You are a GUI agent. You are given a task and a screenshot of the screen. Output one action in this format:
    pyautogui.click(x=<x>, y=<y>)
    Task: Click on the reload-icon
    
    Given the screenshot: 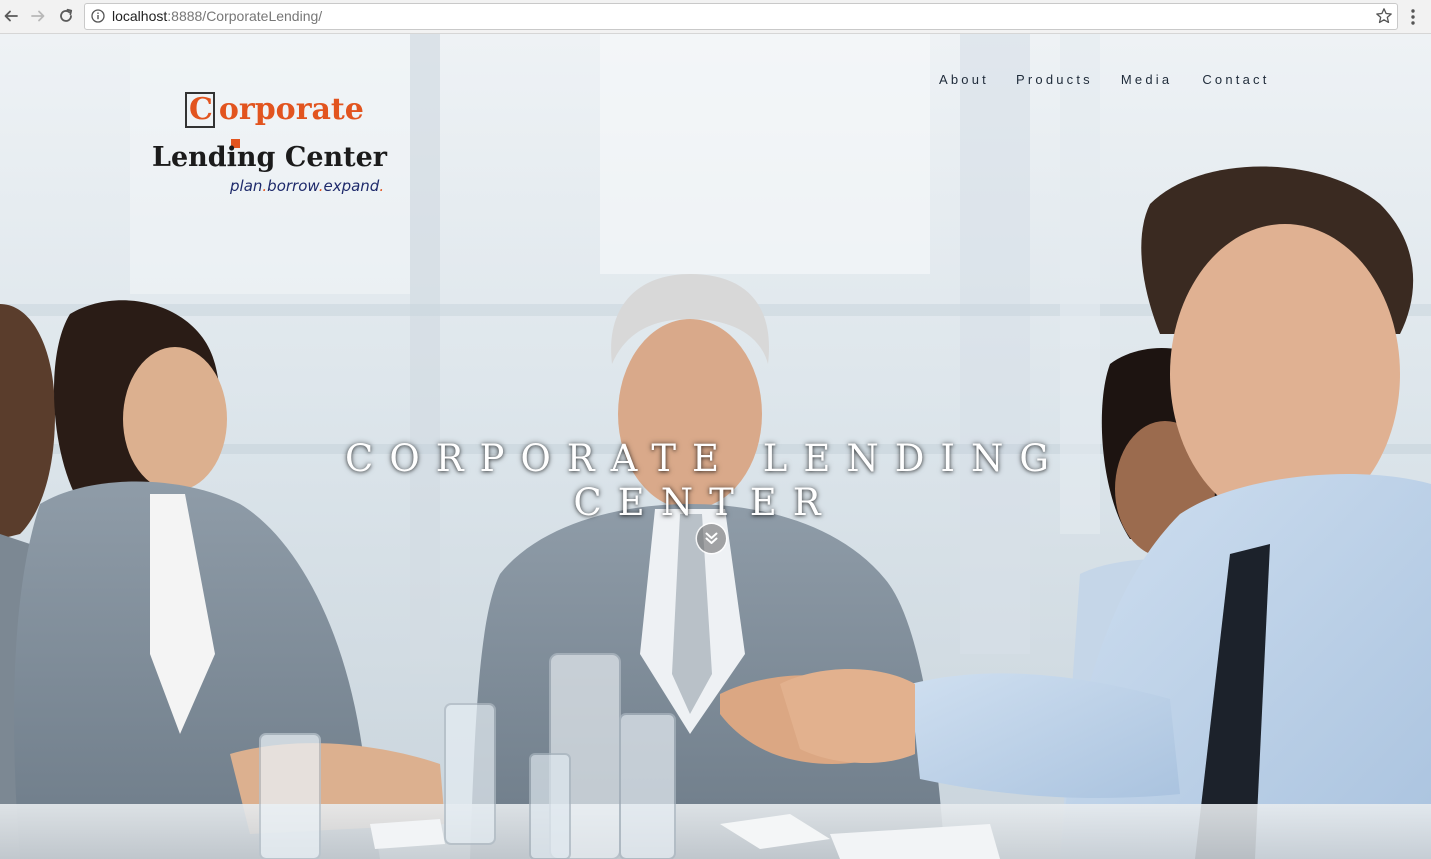 What is the action you would take?
    pyautogui.click(x=66, y=15)
    